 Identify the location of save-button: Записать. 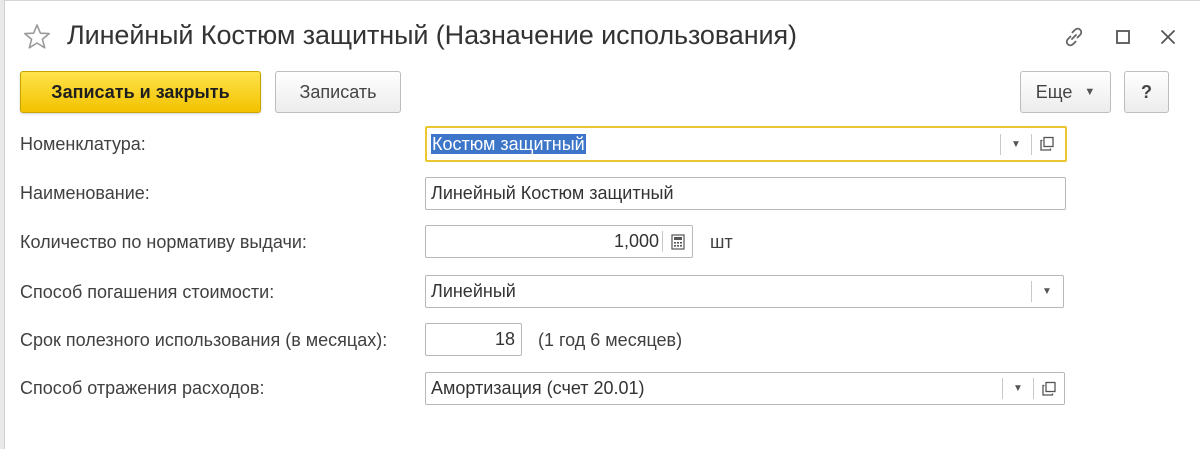
(338, 92).